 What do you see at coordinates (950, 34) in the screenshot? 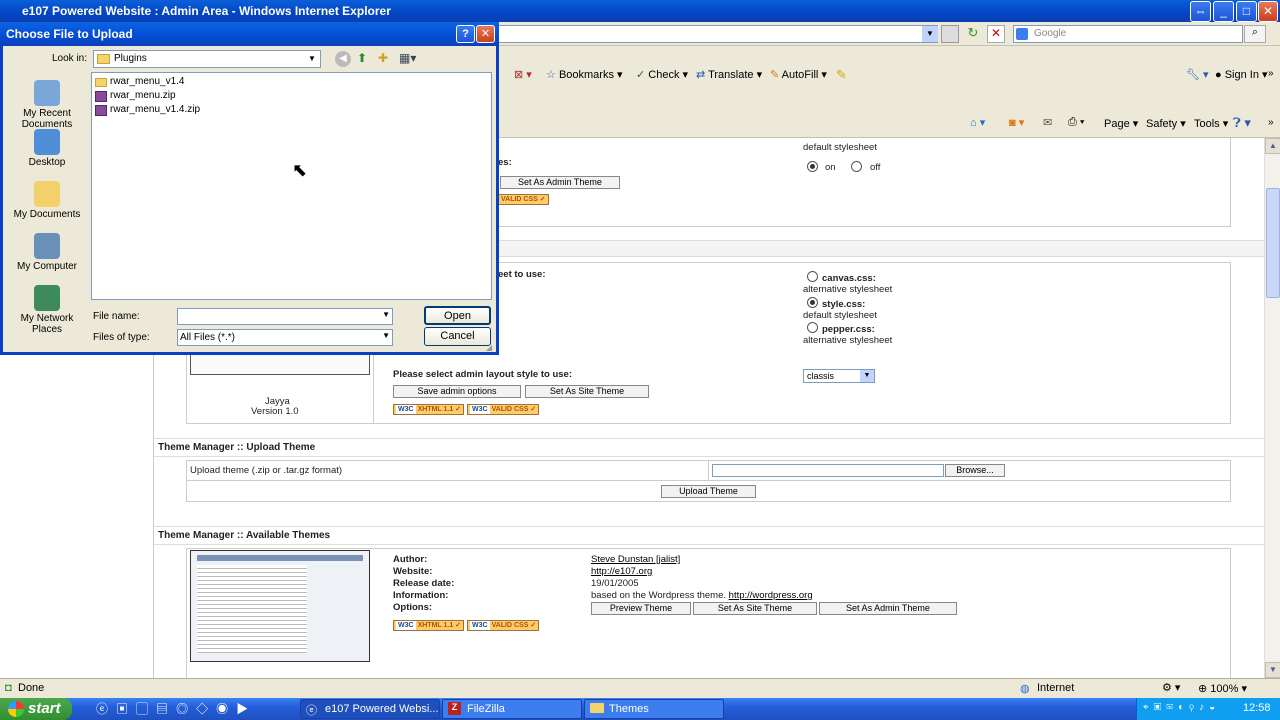
I see `compat-view-icon` at bounding box center [950, 34].